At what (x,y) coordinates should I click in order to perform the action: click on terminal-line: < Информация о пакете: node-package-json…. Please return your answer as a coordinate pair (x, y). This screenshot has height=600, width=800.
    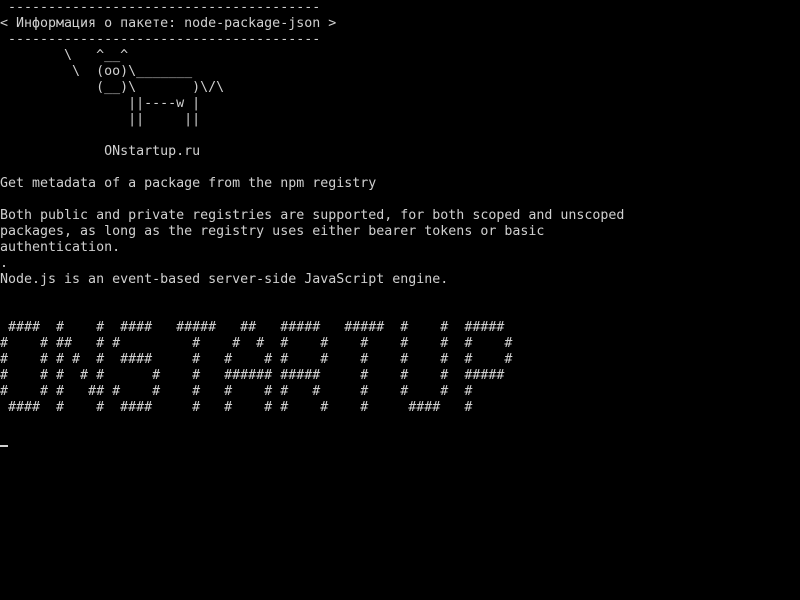
    Looking at the image, I should click on (168, 23).